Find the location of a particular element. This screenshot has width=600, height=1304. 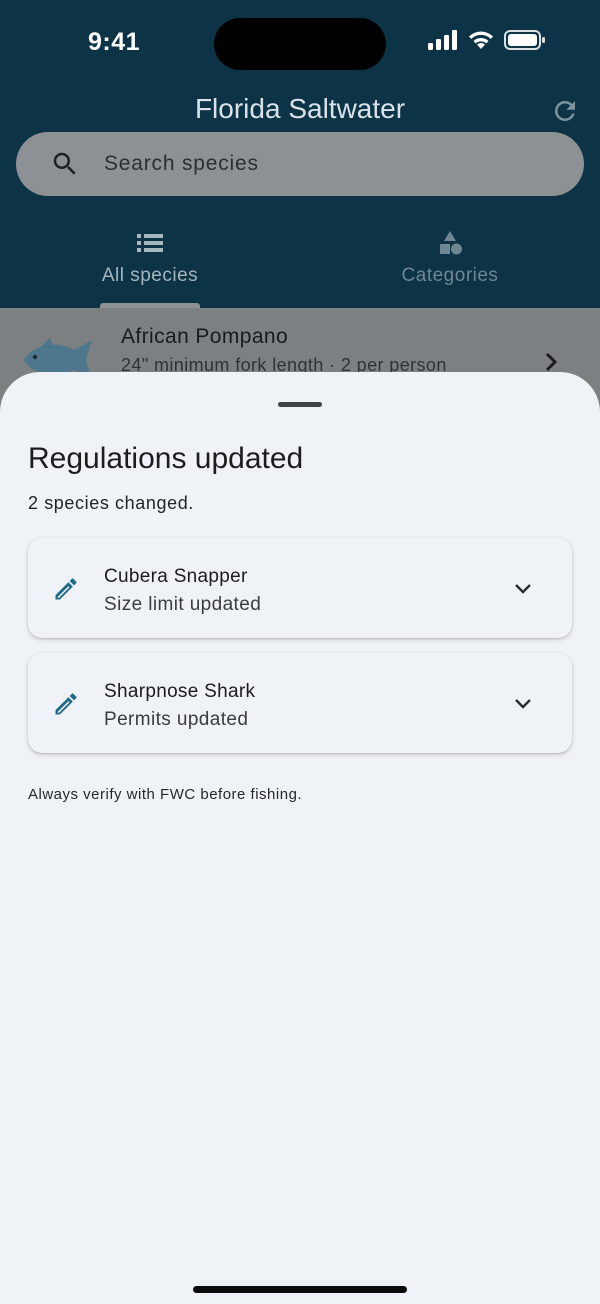

status-bar: 9:41 is located at coordinates (300, 45).